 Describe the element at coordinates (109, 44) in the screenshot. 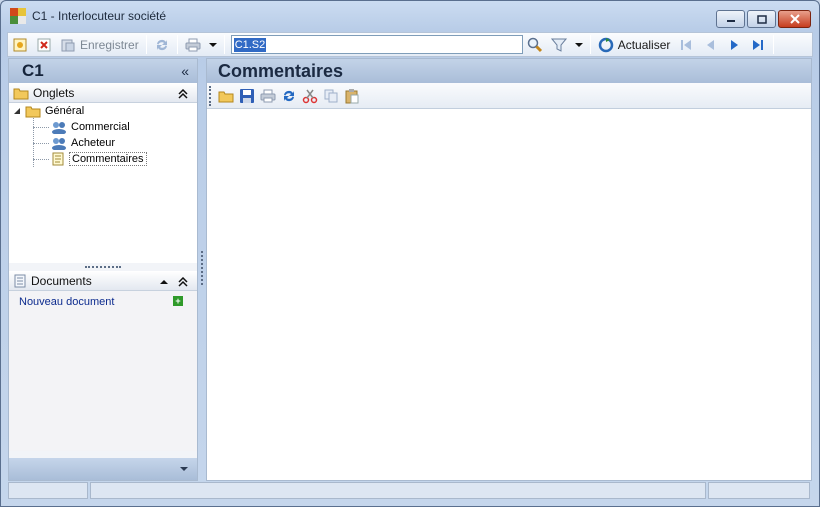

I see `save-label: Enregistrer` at that location.